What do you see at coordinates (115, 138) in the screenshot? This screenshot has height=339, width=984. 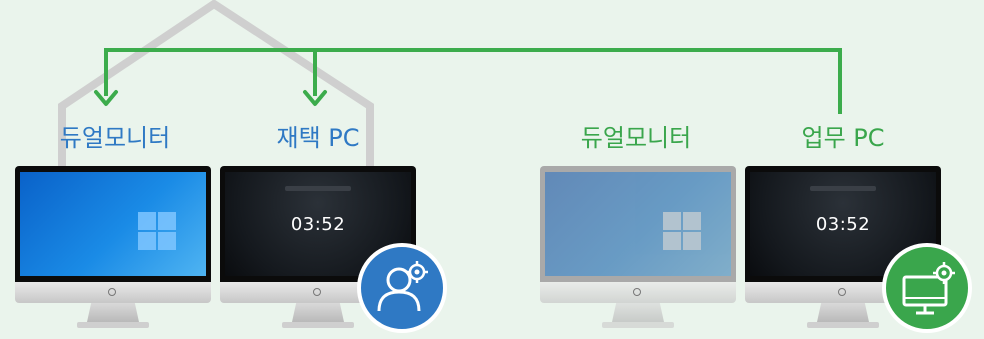 I see `left-dual-monitor-label: 듀얼모니터` at bounding box center [115, 138].